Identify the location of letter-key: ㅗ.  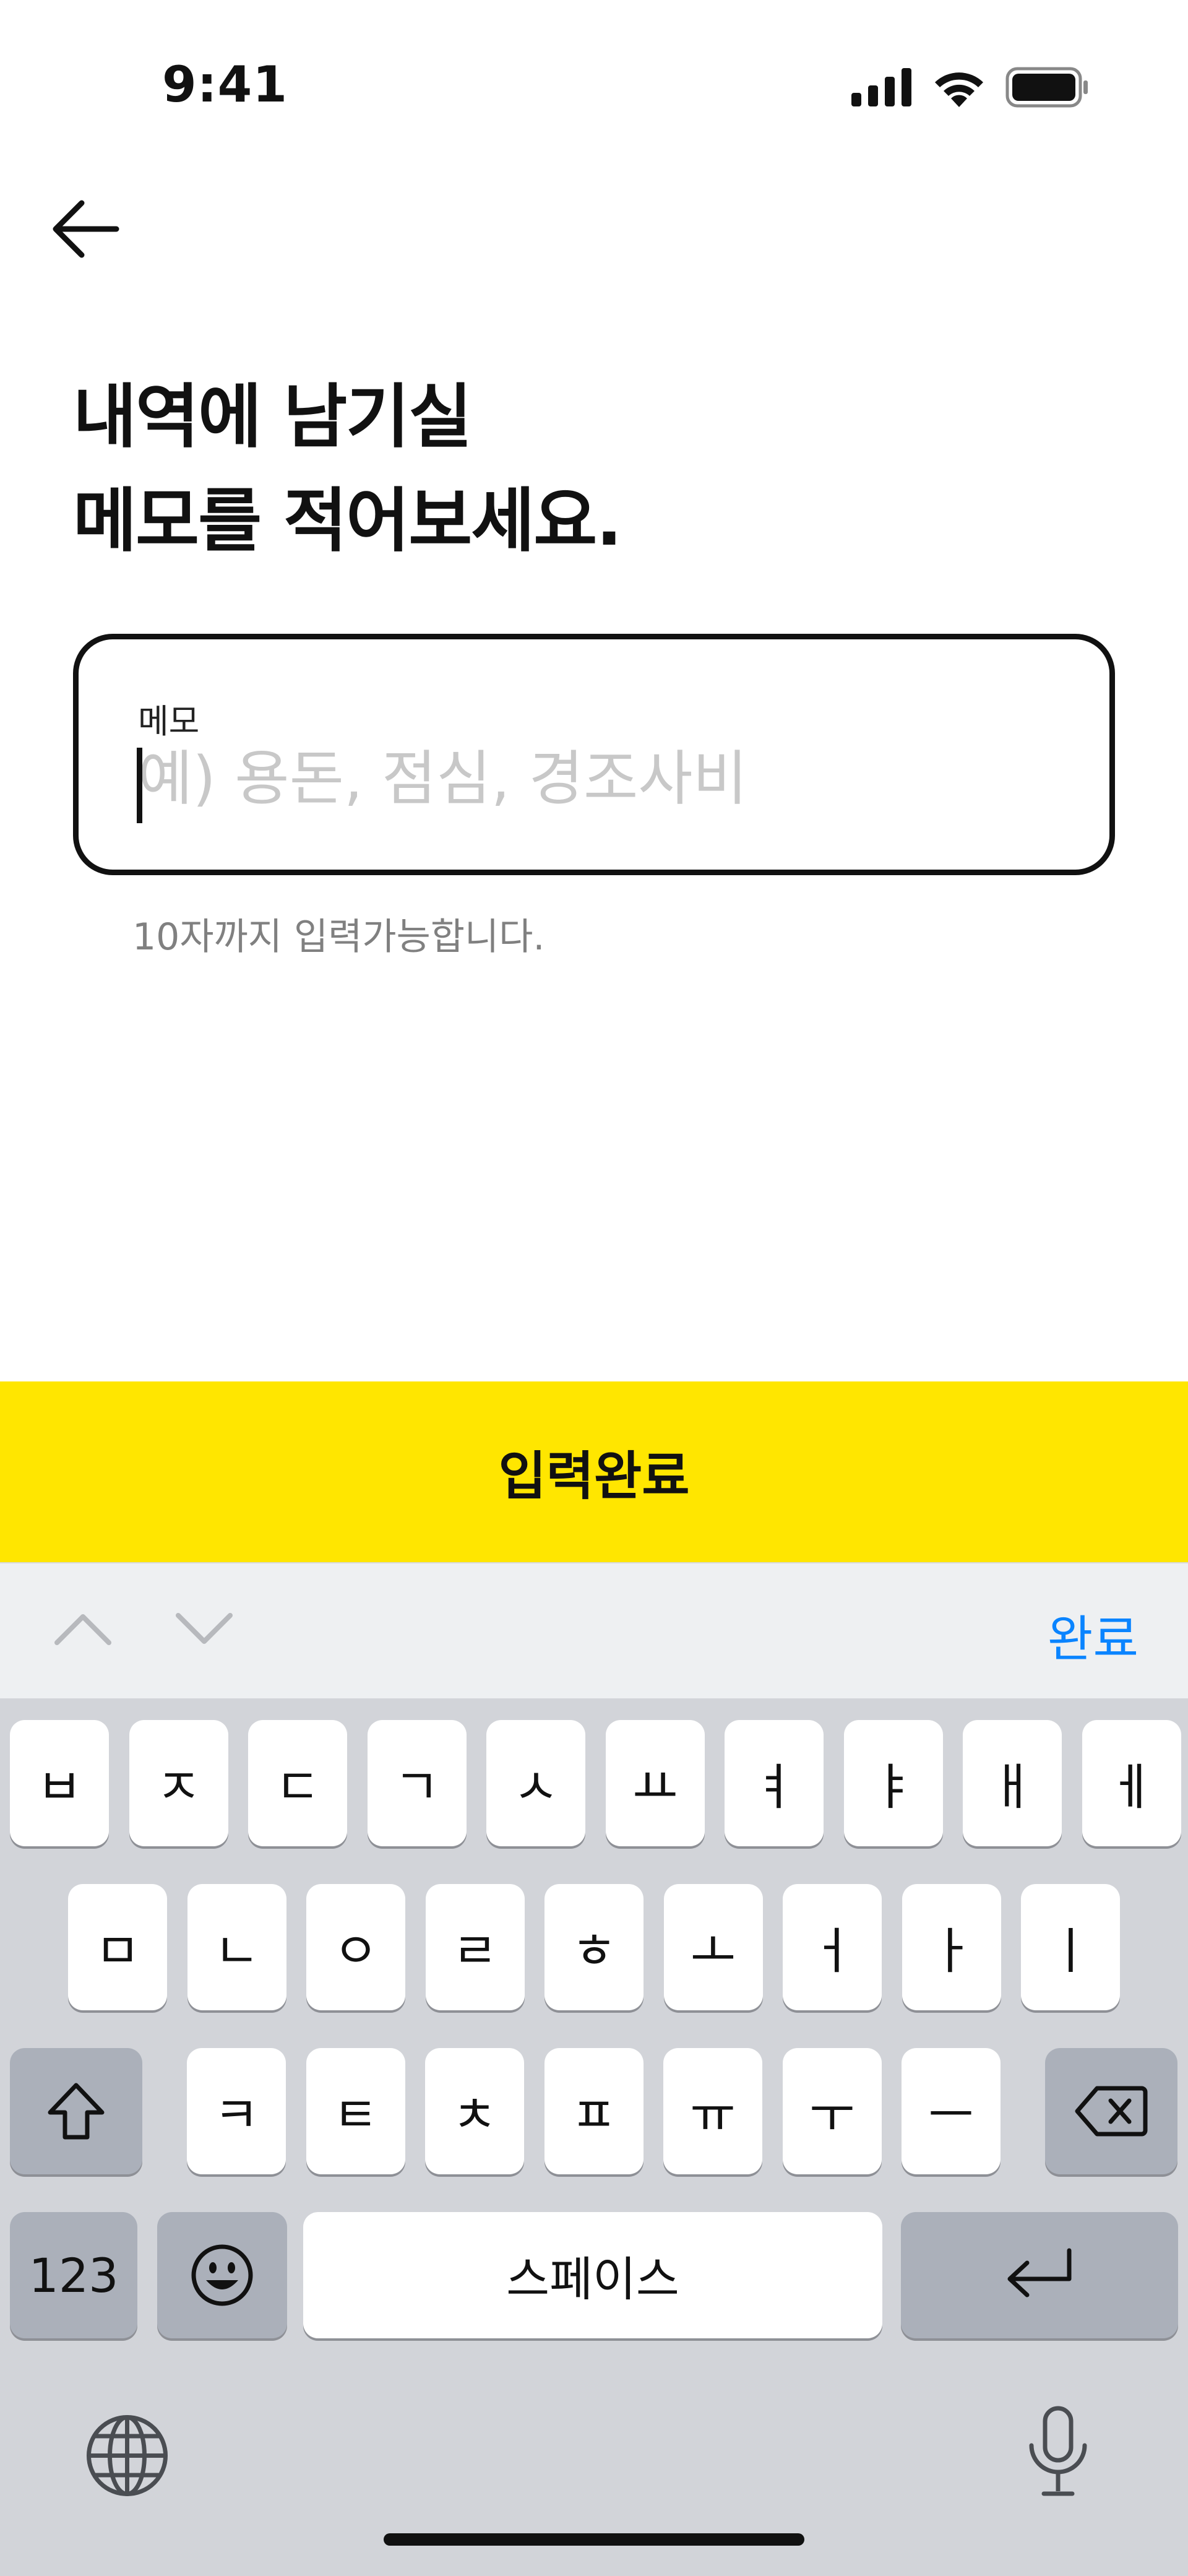
(713, 1947).